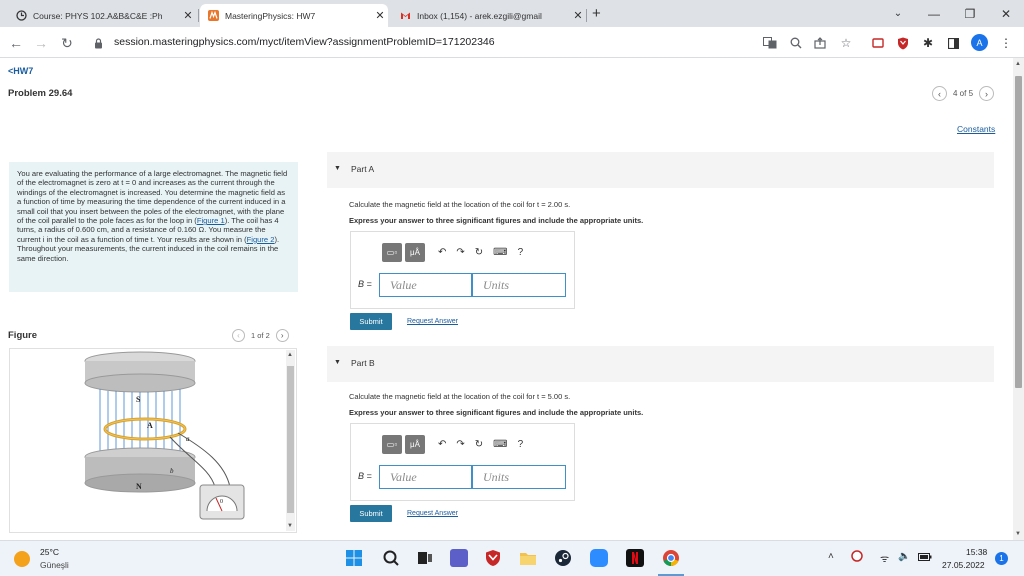 This screenshot has width=1024, height=576. What do you see at coordinates (846, 43) in the screenshot?
I see `bookmark-star-icon: ☆` at bounding box center [846, 43].